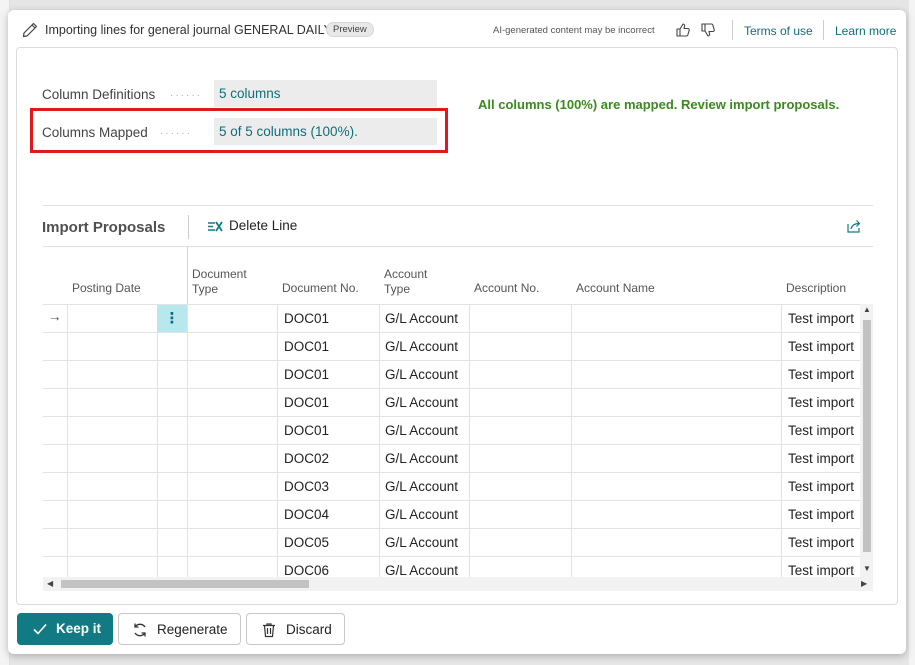 This screenshot has width=915, height=665. What do you see at coordinates (106, 288) in the screenshot?
I see `col-header-posting-date: Posting Date` at bounding box center [106, 288].